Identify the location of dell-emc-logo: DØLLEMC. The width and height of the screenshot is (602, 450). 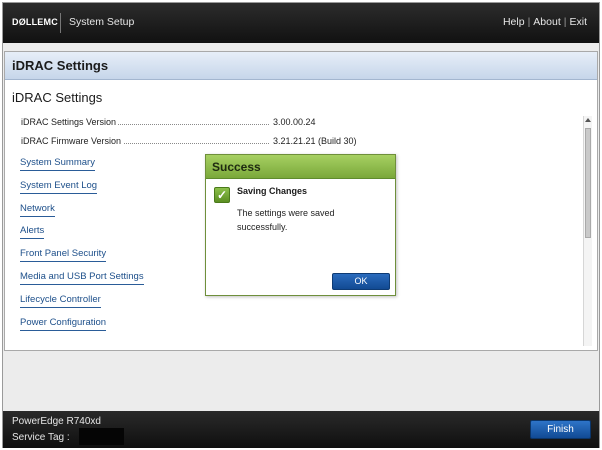
(35, 22).